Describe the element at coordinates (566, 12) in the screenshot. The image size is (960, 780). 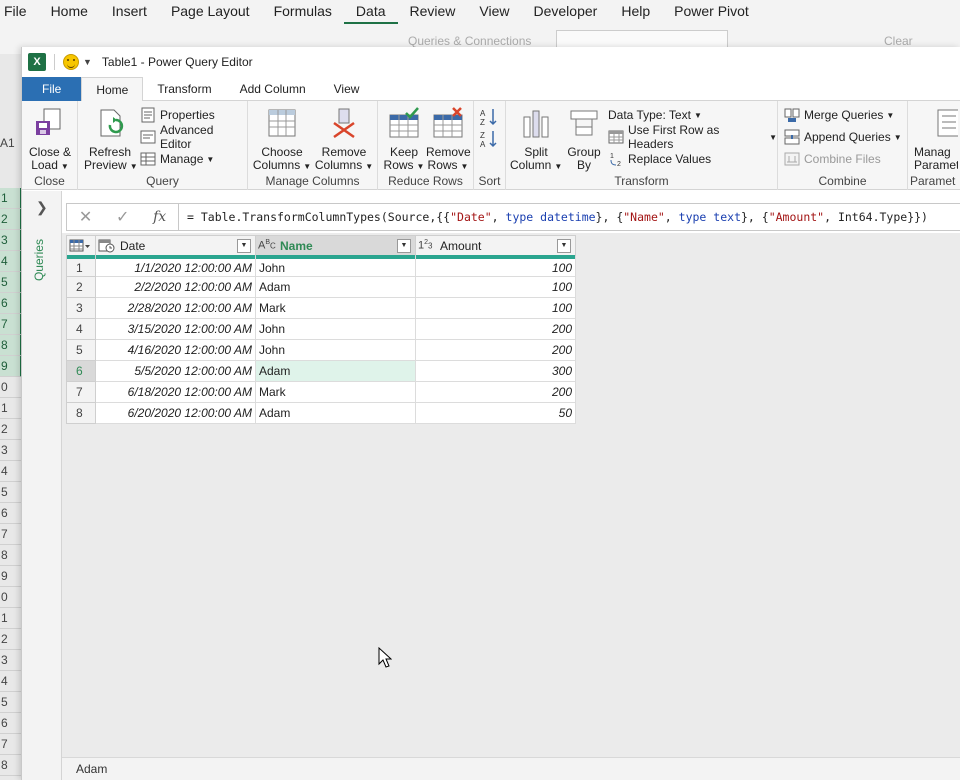
I see `excel-menu-developer: Developer` at that location.